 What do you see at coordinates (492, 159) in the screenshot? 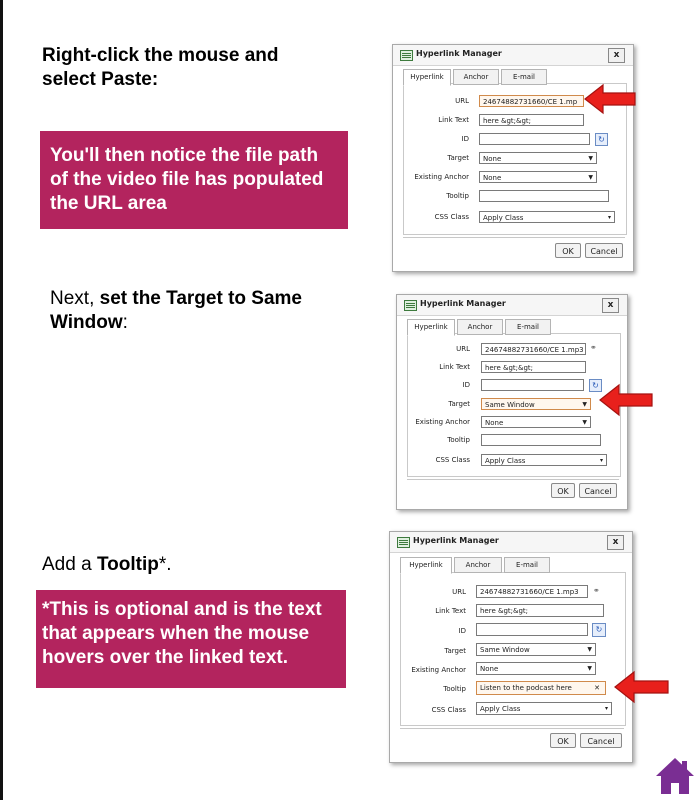
I see `target-value: None` at bounding box center [492, 159].